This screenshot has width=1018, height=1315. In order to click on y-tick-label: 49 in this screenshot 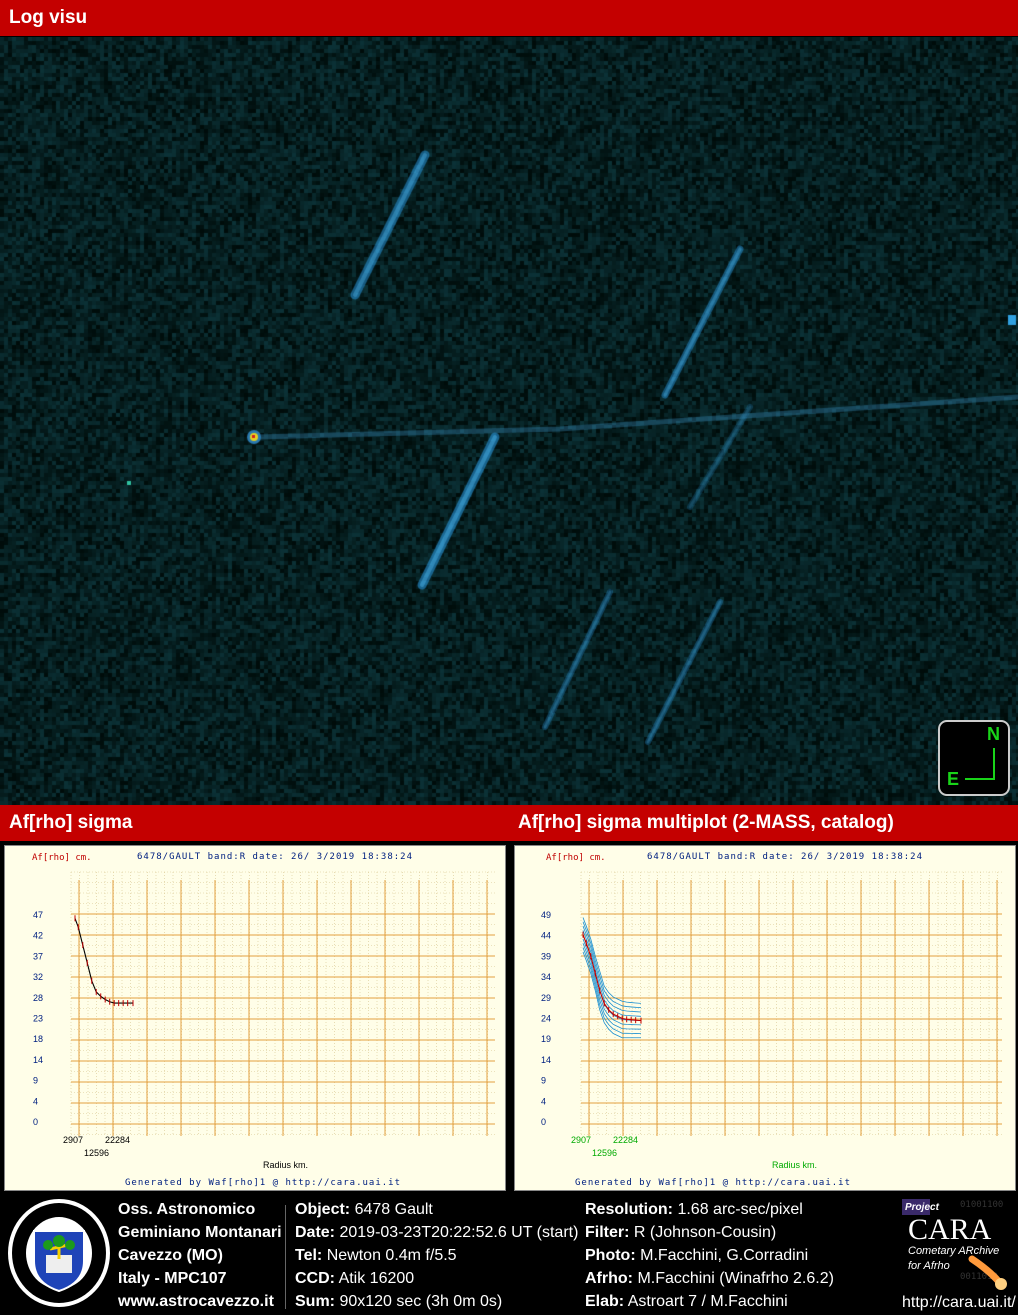, I will do `click(546, 915)`.